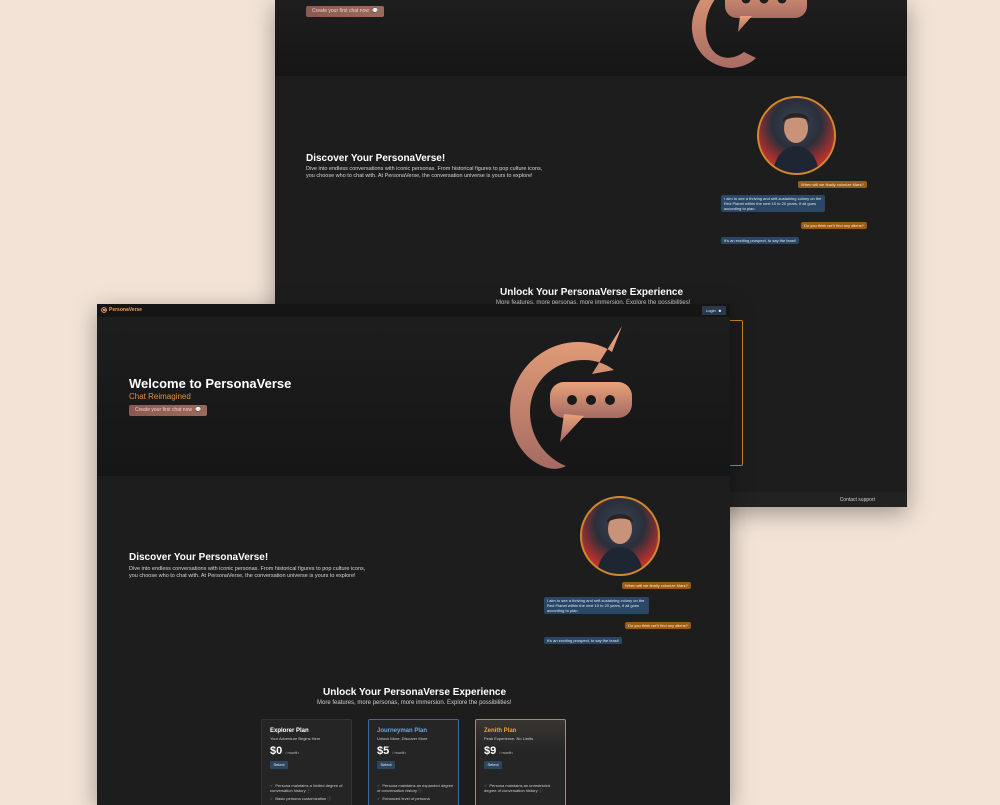  I want to click on plan-price-value: $5, so click(383, 751).